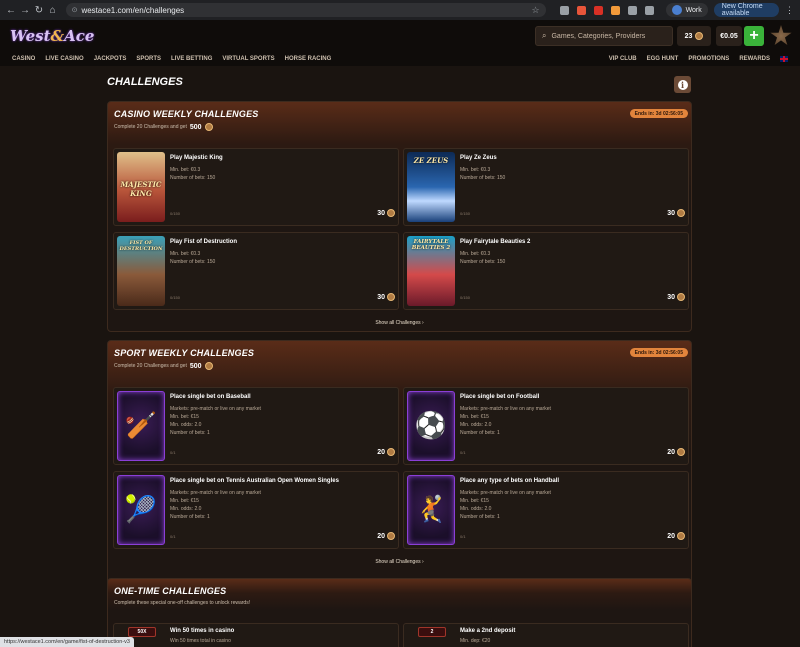 The width and height of the screenshot is (800, 647). Describe the element at coordinates (186, 114) in the screenshot. I see `section-title: CASINO WEEKLY CHALLENGES` at that location.